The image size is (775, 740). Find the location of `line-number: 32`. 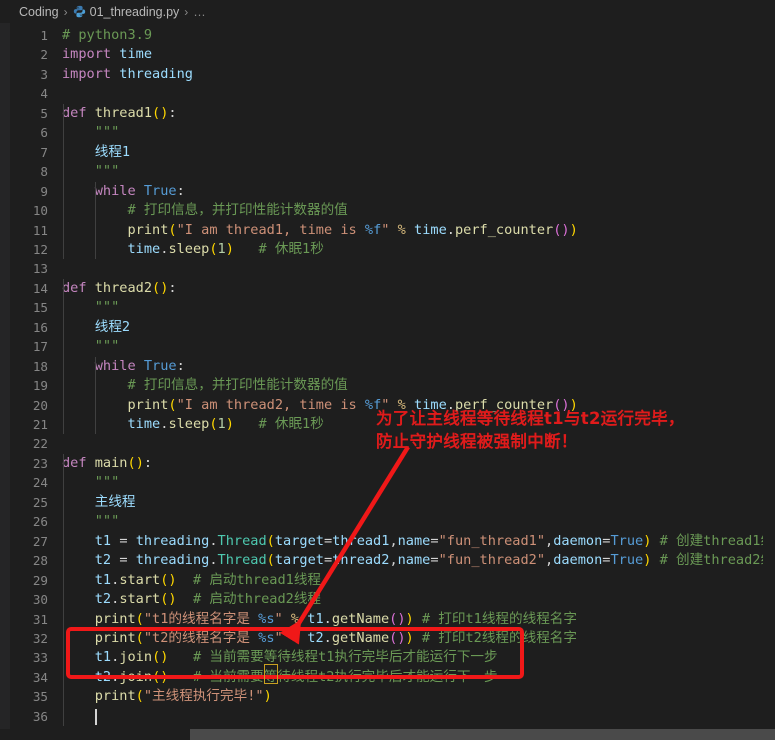

line-number: 32 is located at coordinates (40, 638).